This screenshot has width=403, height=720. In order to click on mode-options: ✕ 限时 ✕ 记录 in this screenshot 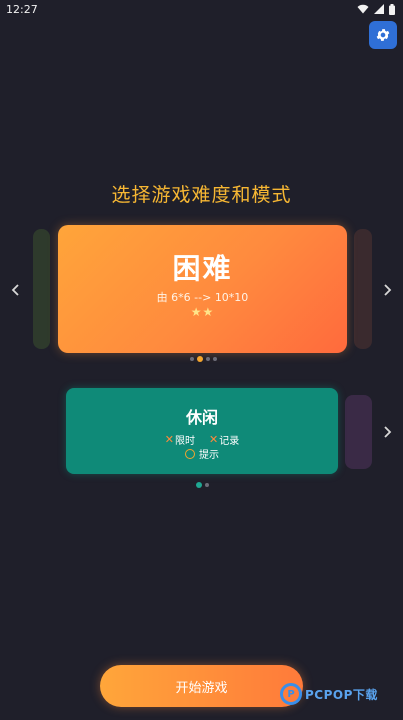, I will do `click(202, 439)`.